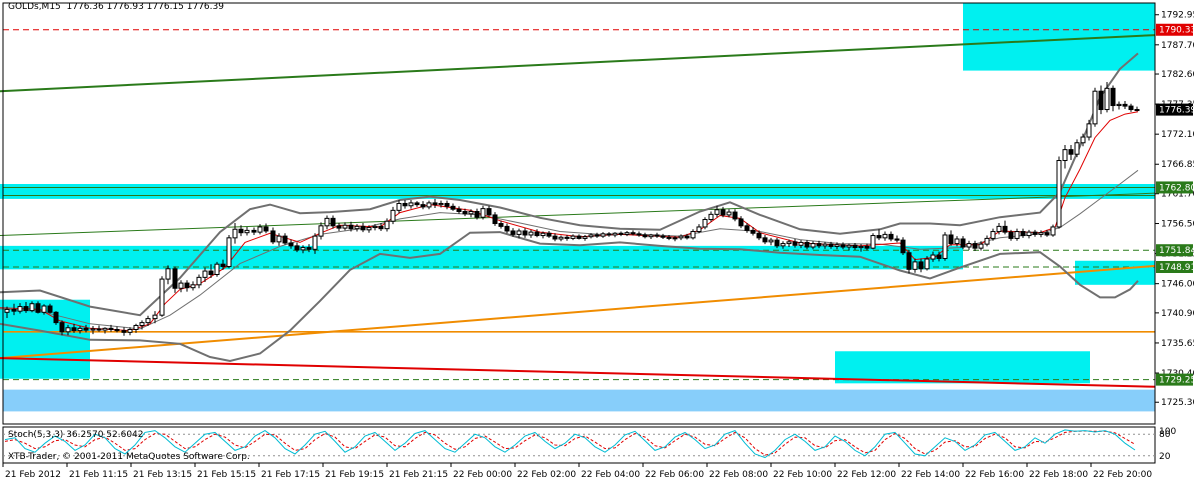 The image size is (1194, 488). I want to click on price-label-text: 1751.84, so click(1176, 251).